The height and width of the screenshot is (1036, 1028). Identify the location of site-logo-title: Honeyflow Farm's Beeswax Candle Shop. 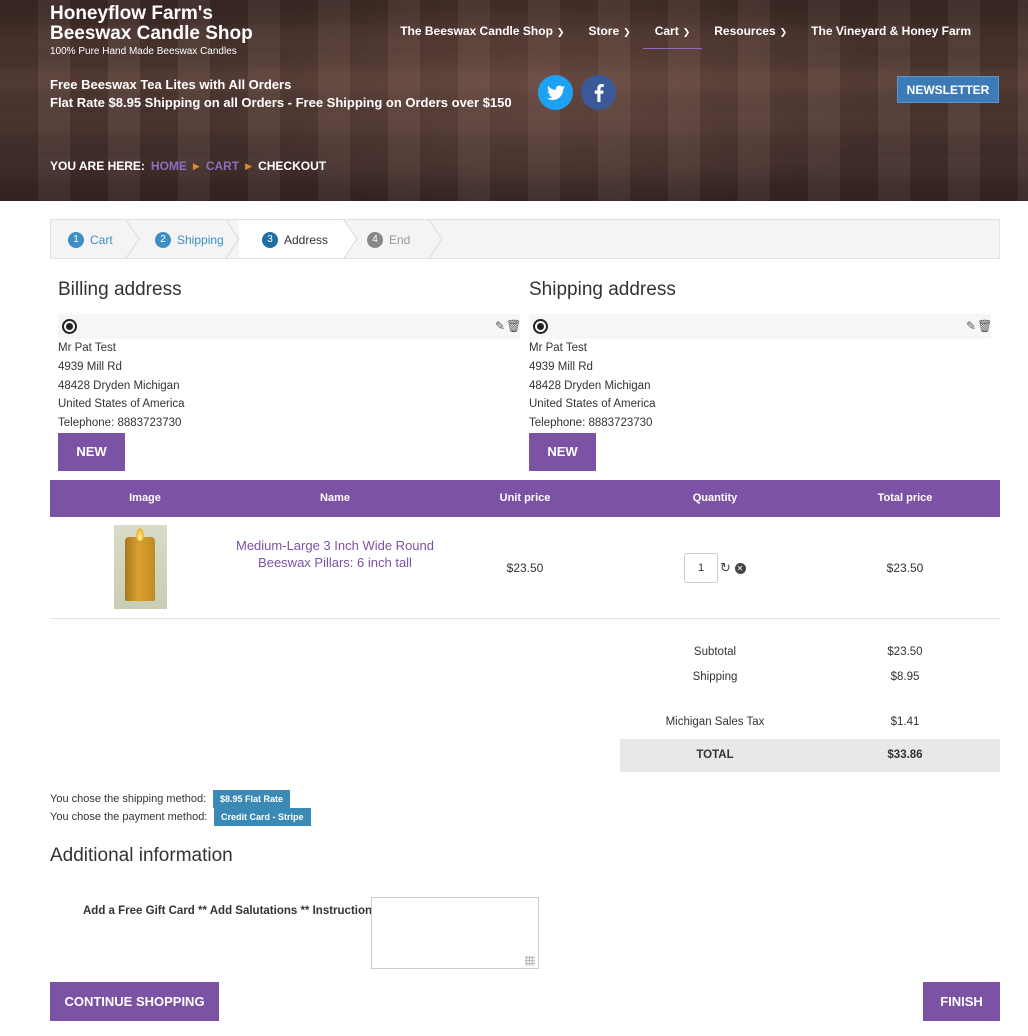
(151, 24).